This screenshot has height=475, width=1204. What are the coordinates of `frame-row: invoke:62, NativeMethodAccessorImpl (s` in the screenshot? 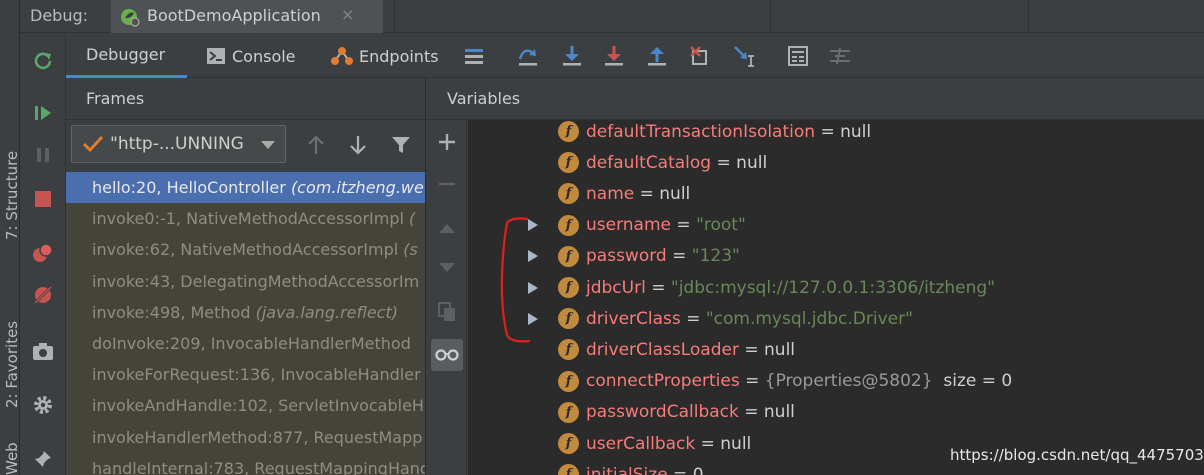 It's located at (245, 249).